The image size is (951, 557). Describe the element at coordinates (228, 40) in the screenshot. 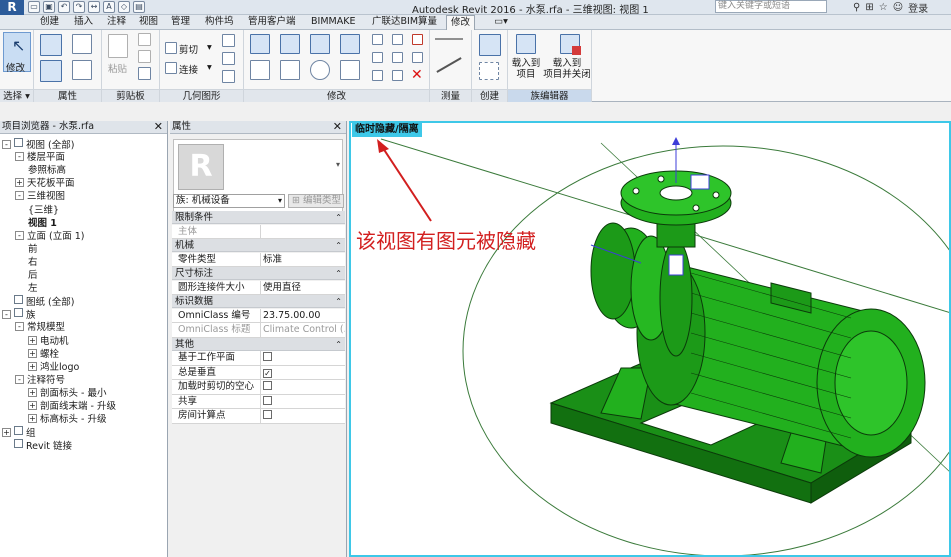

I see `split-face-icon` at that location.